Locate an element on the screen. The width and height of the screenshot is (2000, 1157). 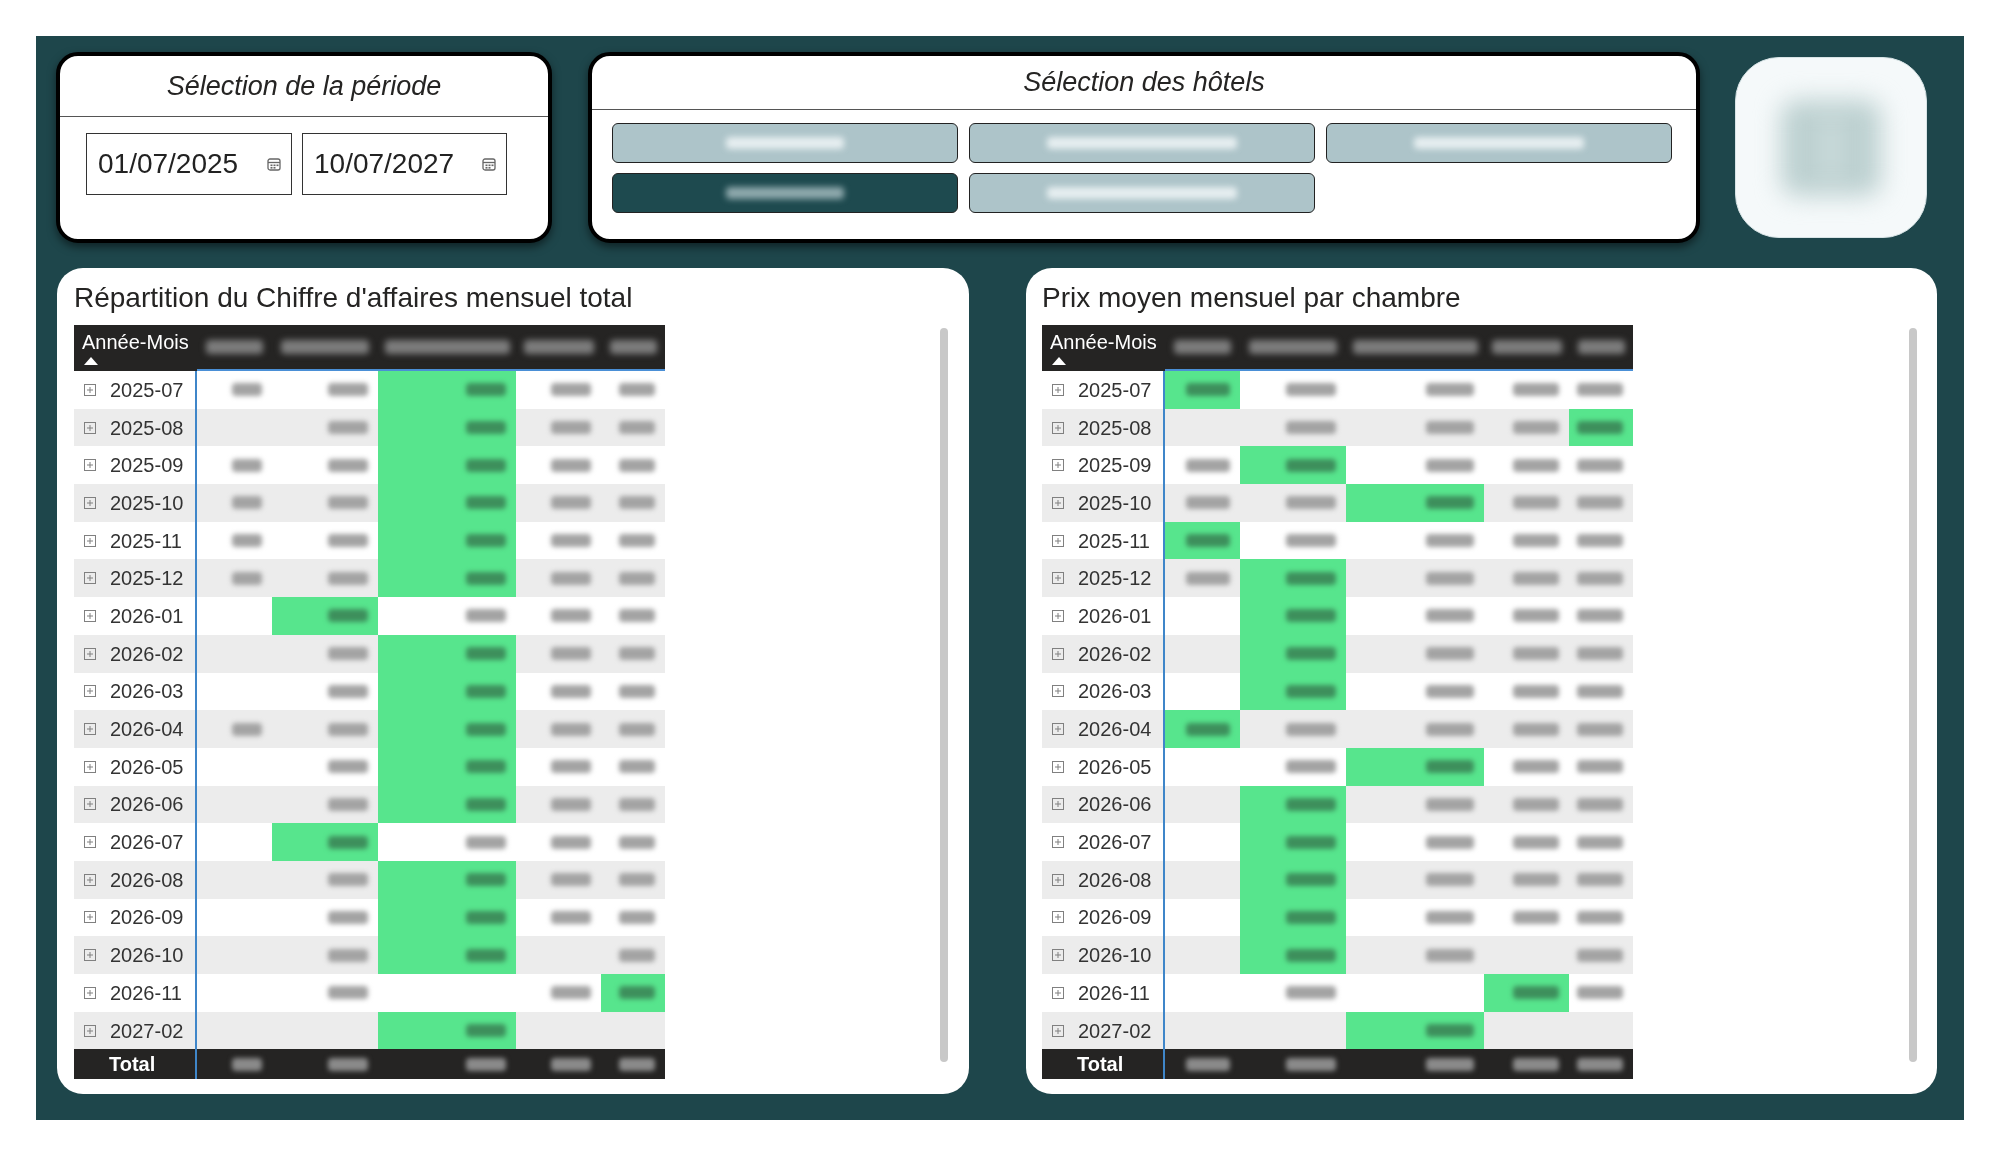
table-title: Prix moyen mensuel par chambre is located at coordinates (1252, 298).